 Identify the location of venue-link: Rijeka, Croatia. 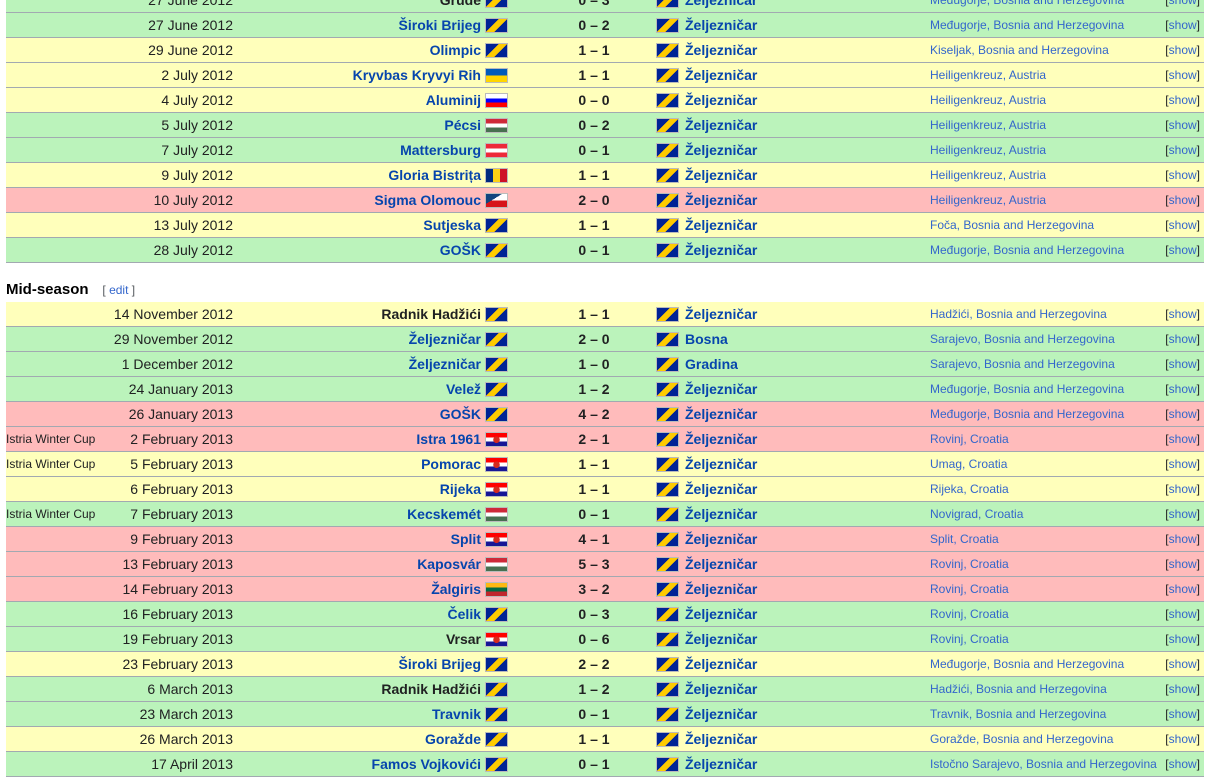
(969, 489).